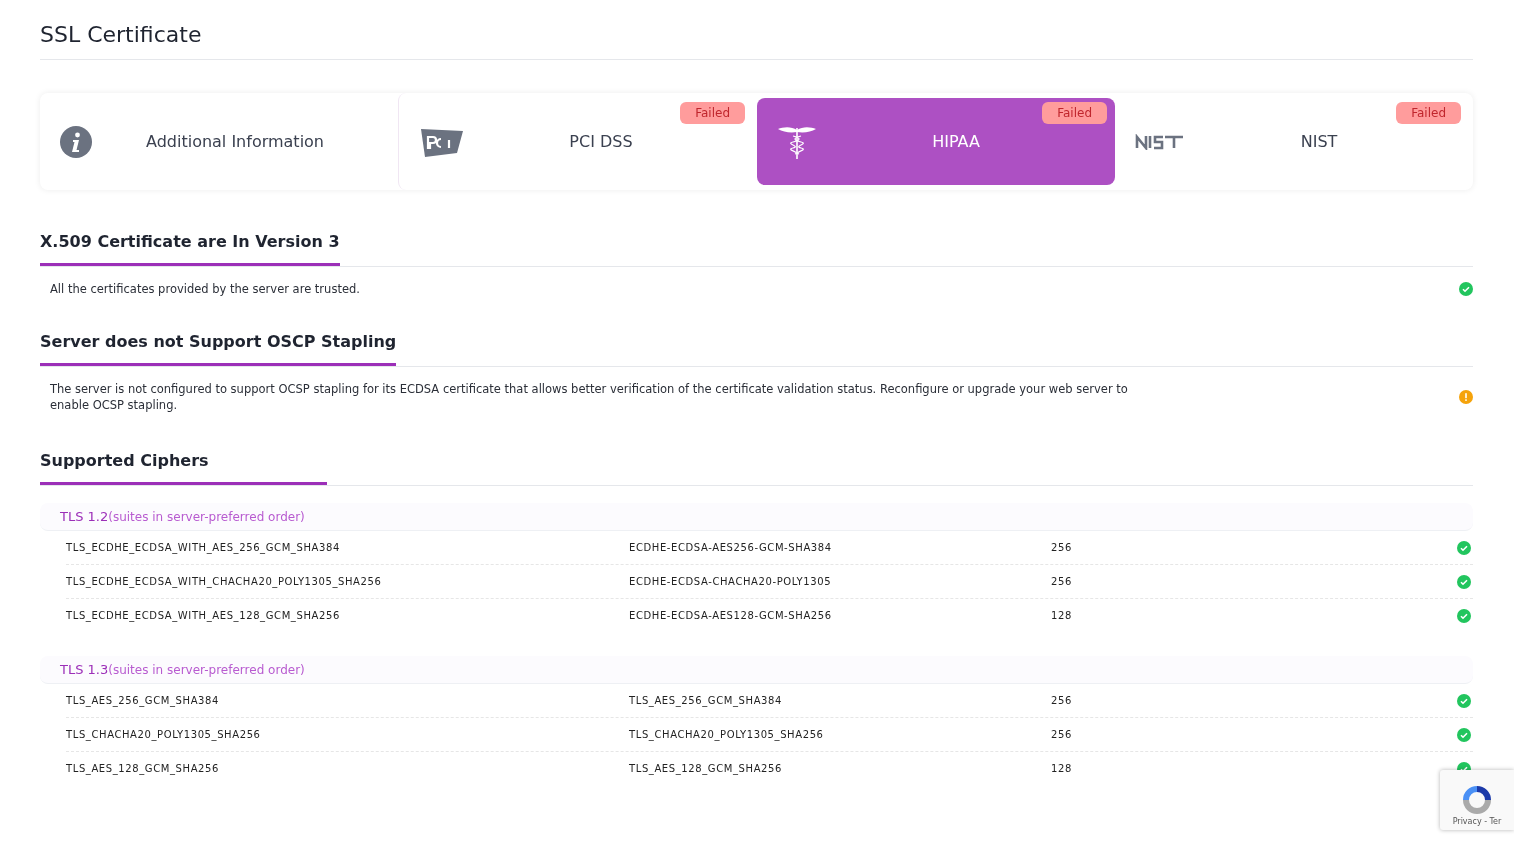 Image resolution: width=1514 pixels, height=844 pixels. I want to click on cipher-alias: ECDHE-ECDSA-AES256-GCM-SHA384, so click(731, 547).